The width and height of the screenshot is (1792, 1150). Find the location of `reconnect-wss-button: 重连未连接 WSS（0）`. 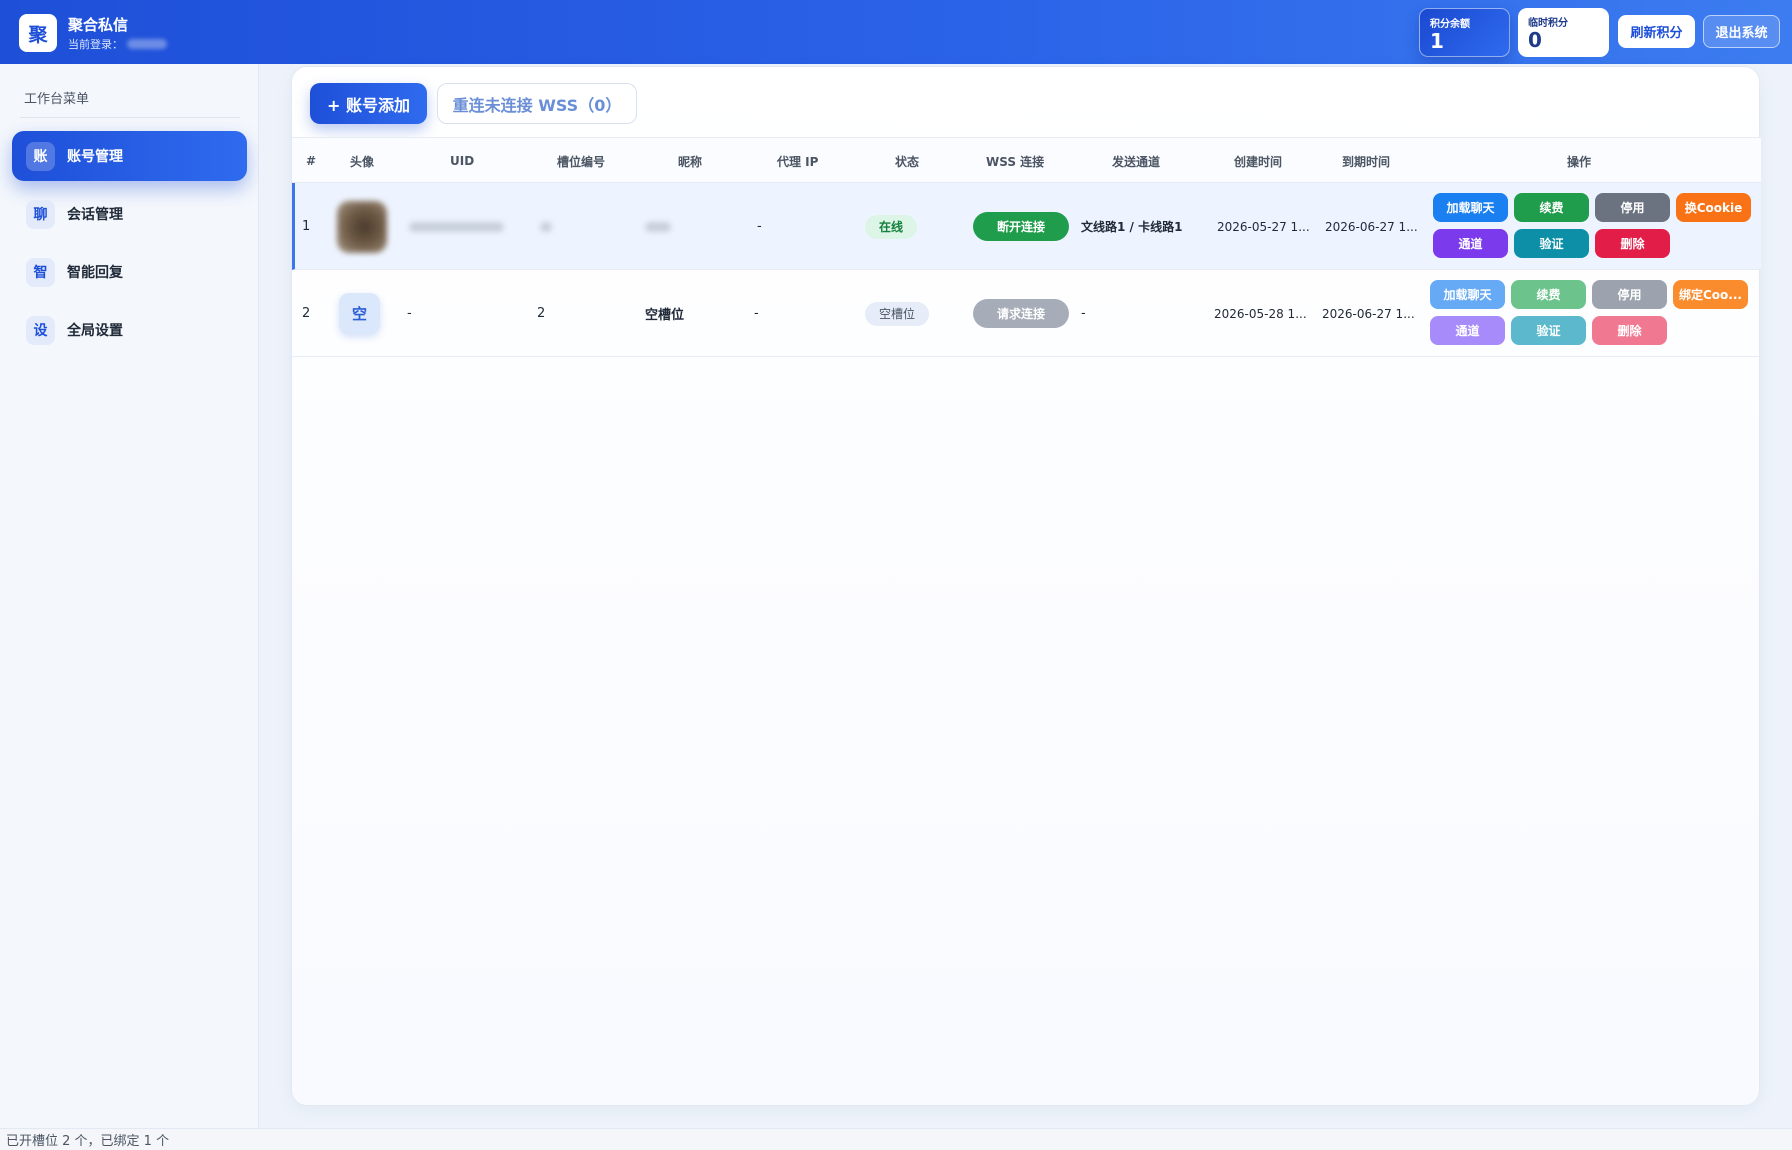

reconnect-wss-button: 重连未连接 WSS（0） is located at coordinates (537, 103).